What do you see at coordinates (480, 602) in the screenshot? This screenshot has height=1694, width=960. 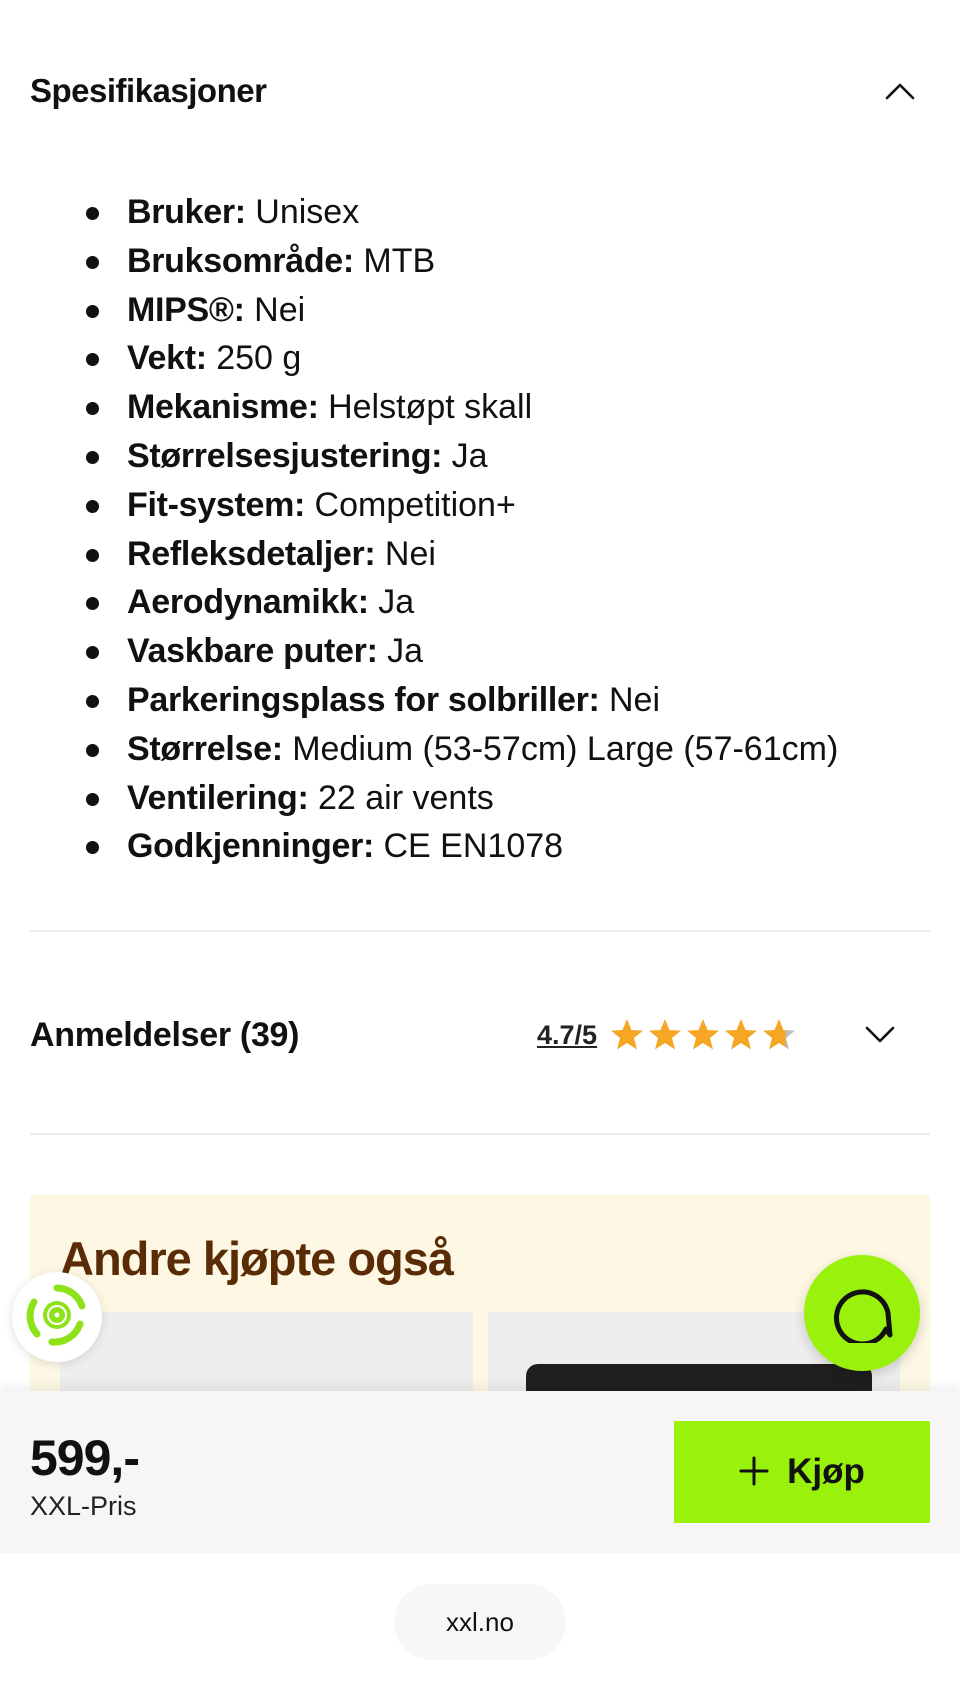 I see `spec-item: Aerodynamikk: Ja` at bounding box center [480, 602].